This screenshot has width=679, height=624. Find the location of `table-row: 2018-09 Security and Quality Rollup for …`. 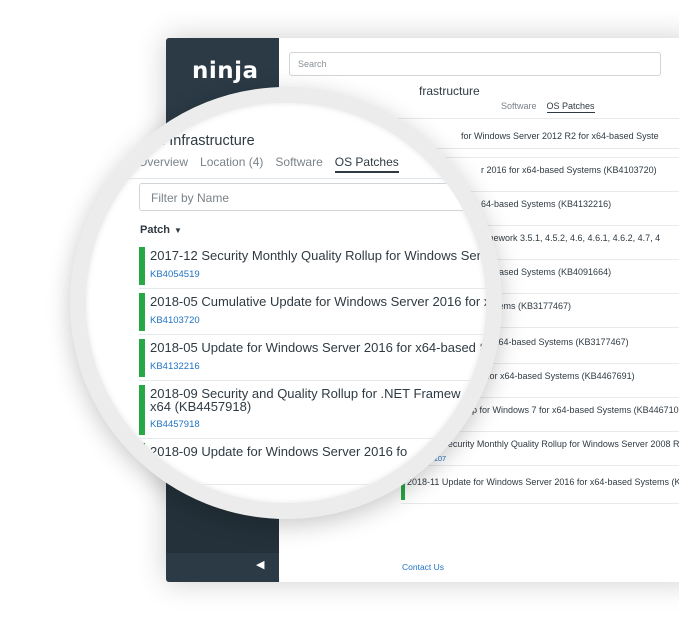

table-row: 2018-09 Security and Quality Rollup for … is located at coordinates (312, 410).